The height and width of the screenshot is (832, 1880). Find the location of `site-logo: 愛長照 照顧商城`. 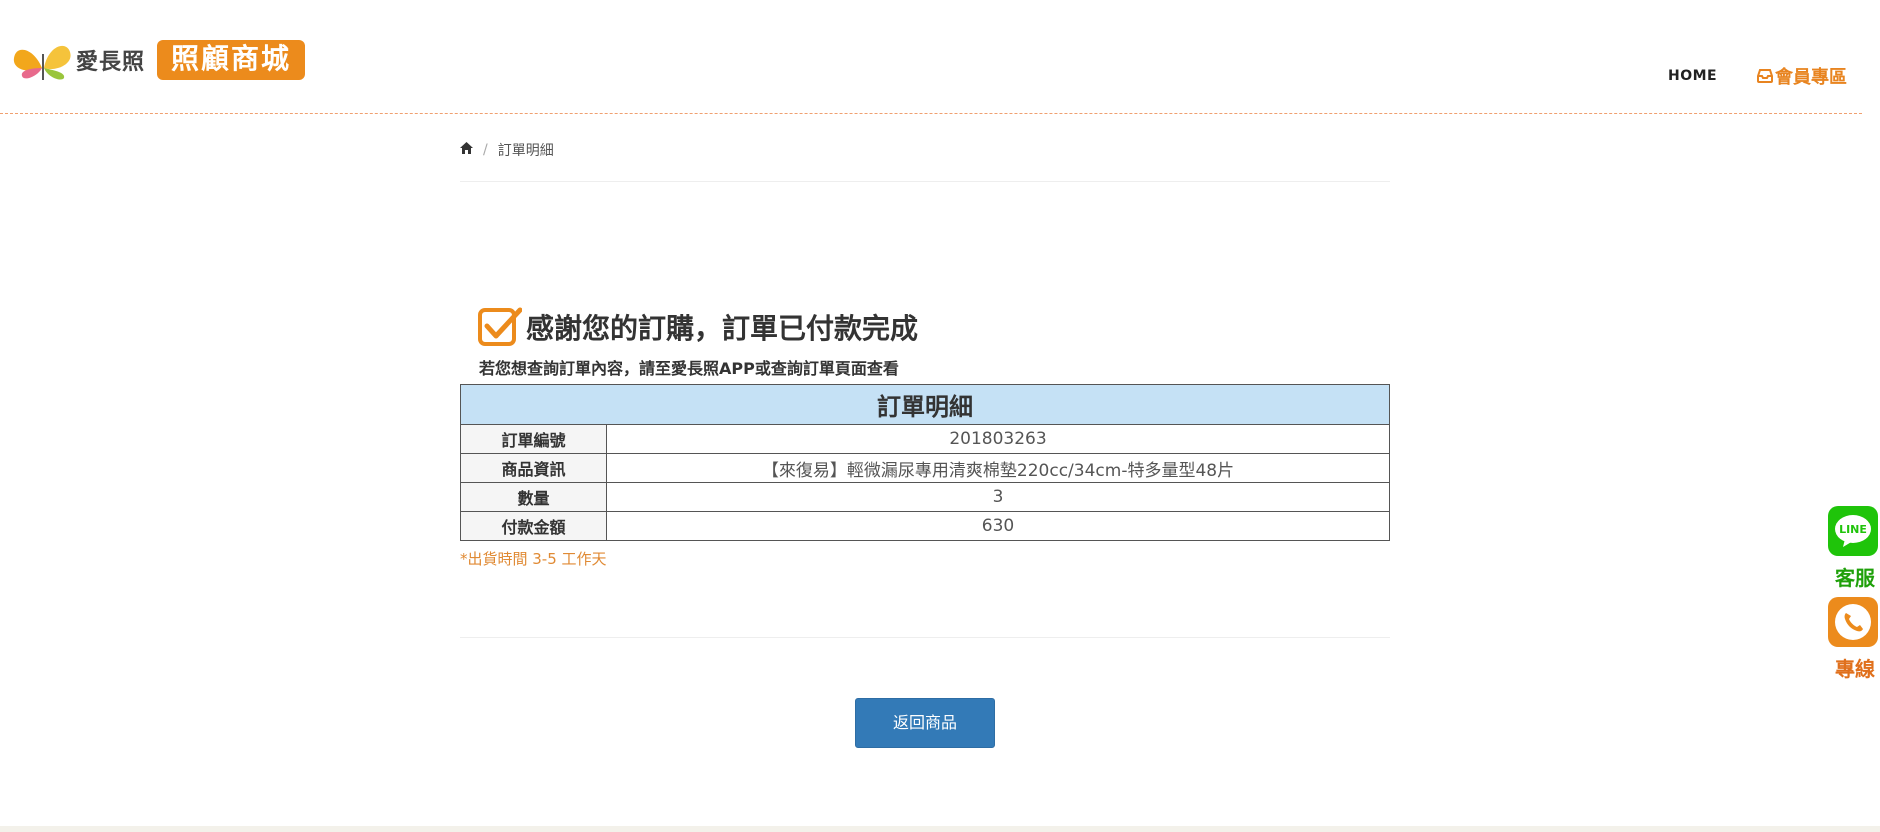

site-logo: 愛長照 照顧商城 is located at coordinates (159, 60).